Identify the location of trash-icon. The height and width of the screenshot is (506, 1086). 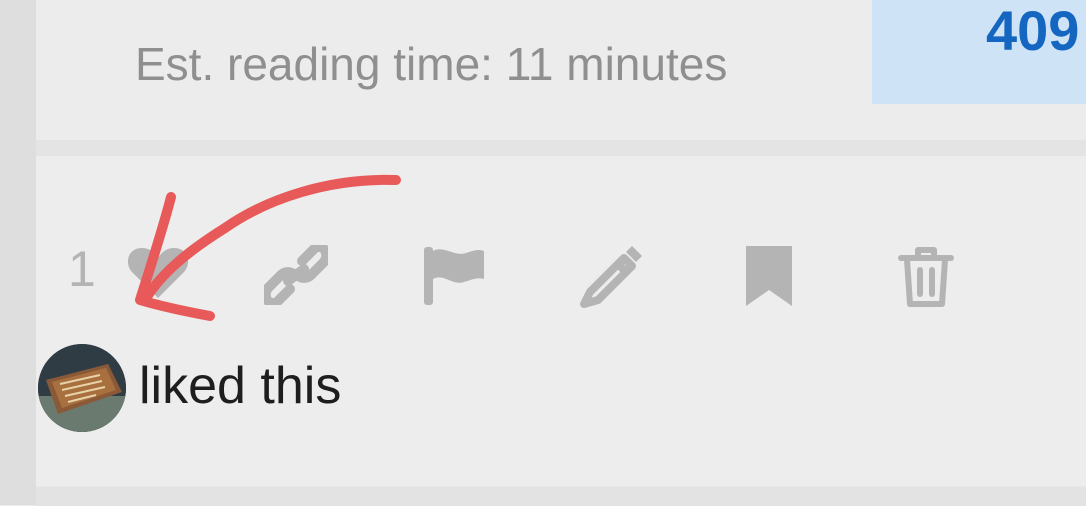
(926, 277).